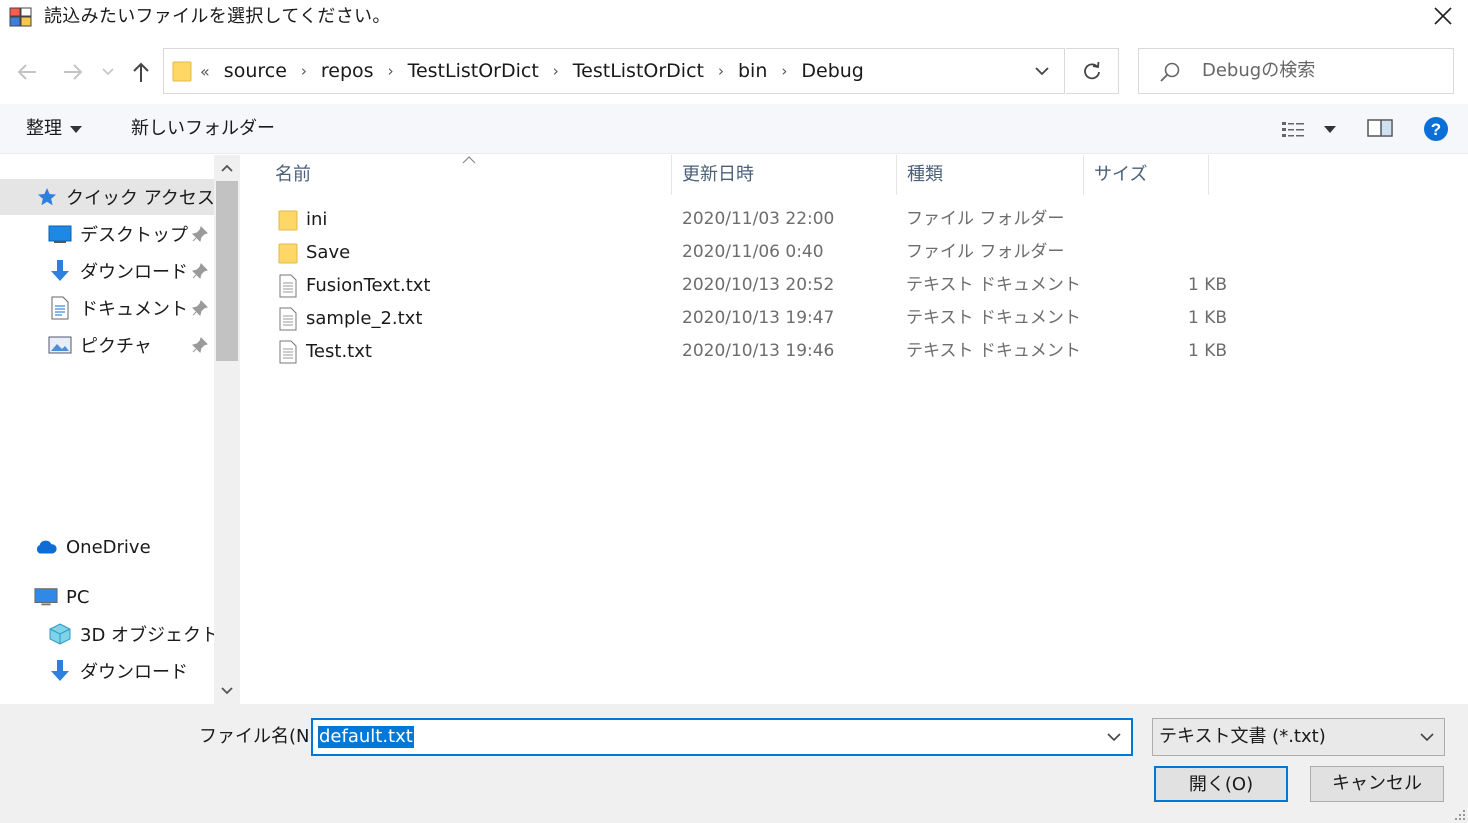 This screenshot has width=1468, height=823. What do you see at coordinates (1310, 129) in the screenshot?
I see `view-options-button` at bounding box center [1310, 129].